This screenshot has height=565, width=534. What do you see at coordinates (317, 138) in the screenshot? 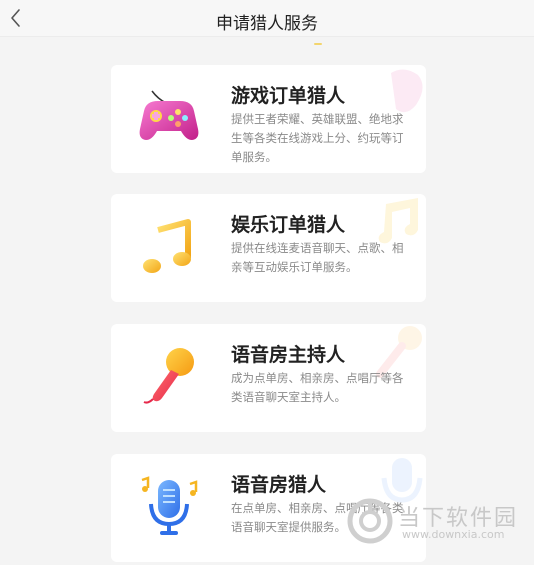
I see `card-description: 提供王者荣耀、英雄联盟、绝地求生等各类在线游戏上分、约玩等订单服务。` at bounding box center [317, 138].